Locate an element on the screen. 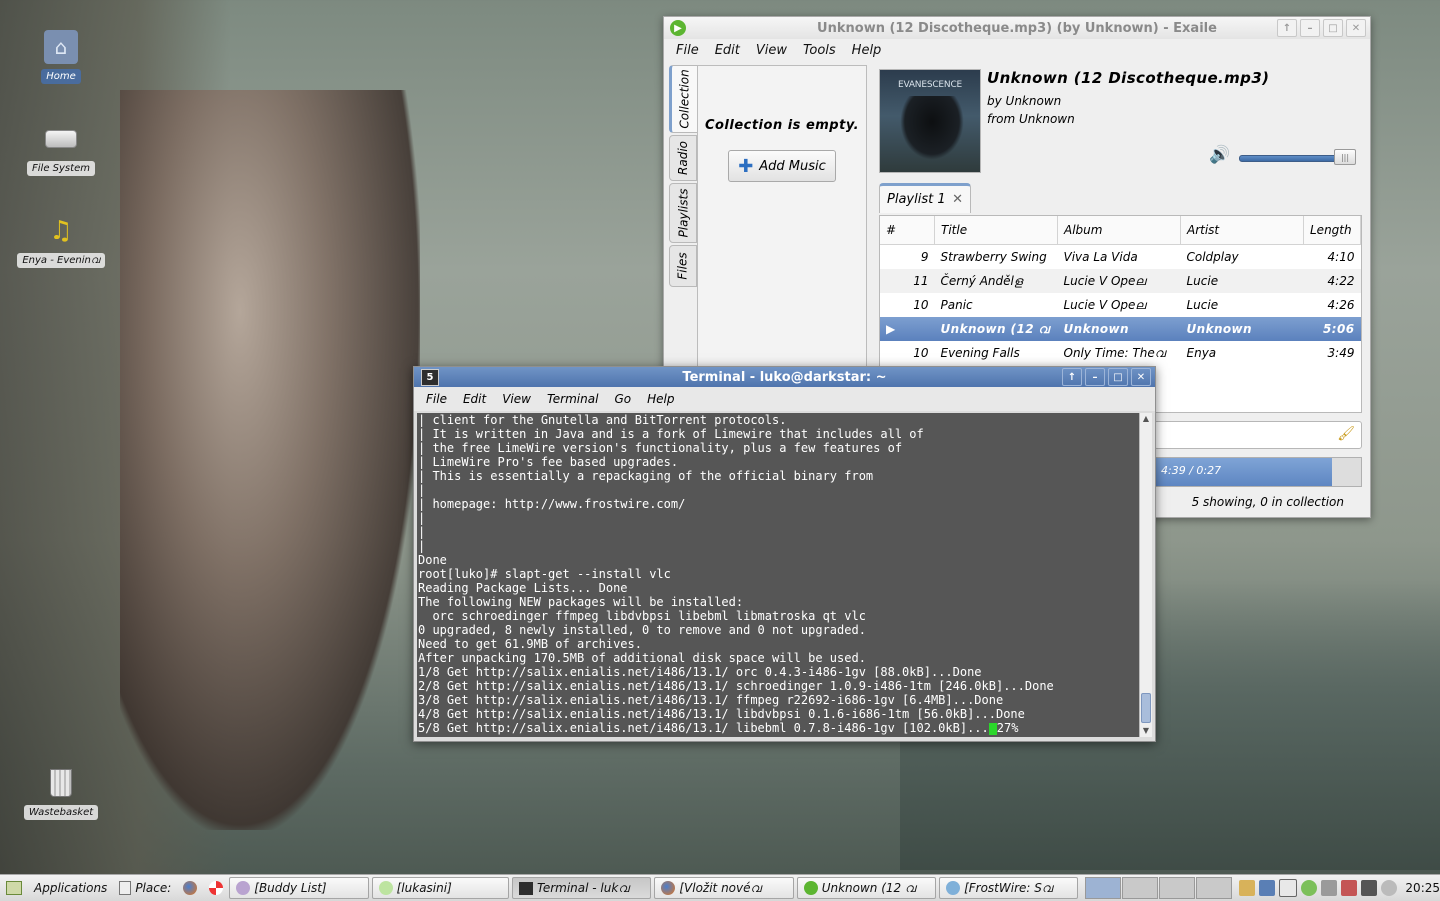  column-header-title: Title is located at coordinates (996, 230).